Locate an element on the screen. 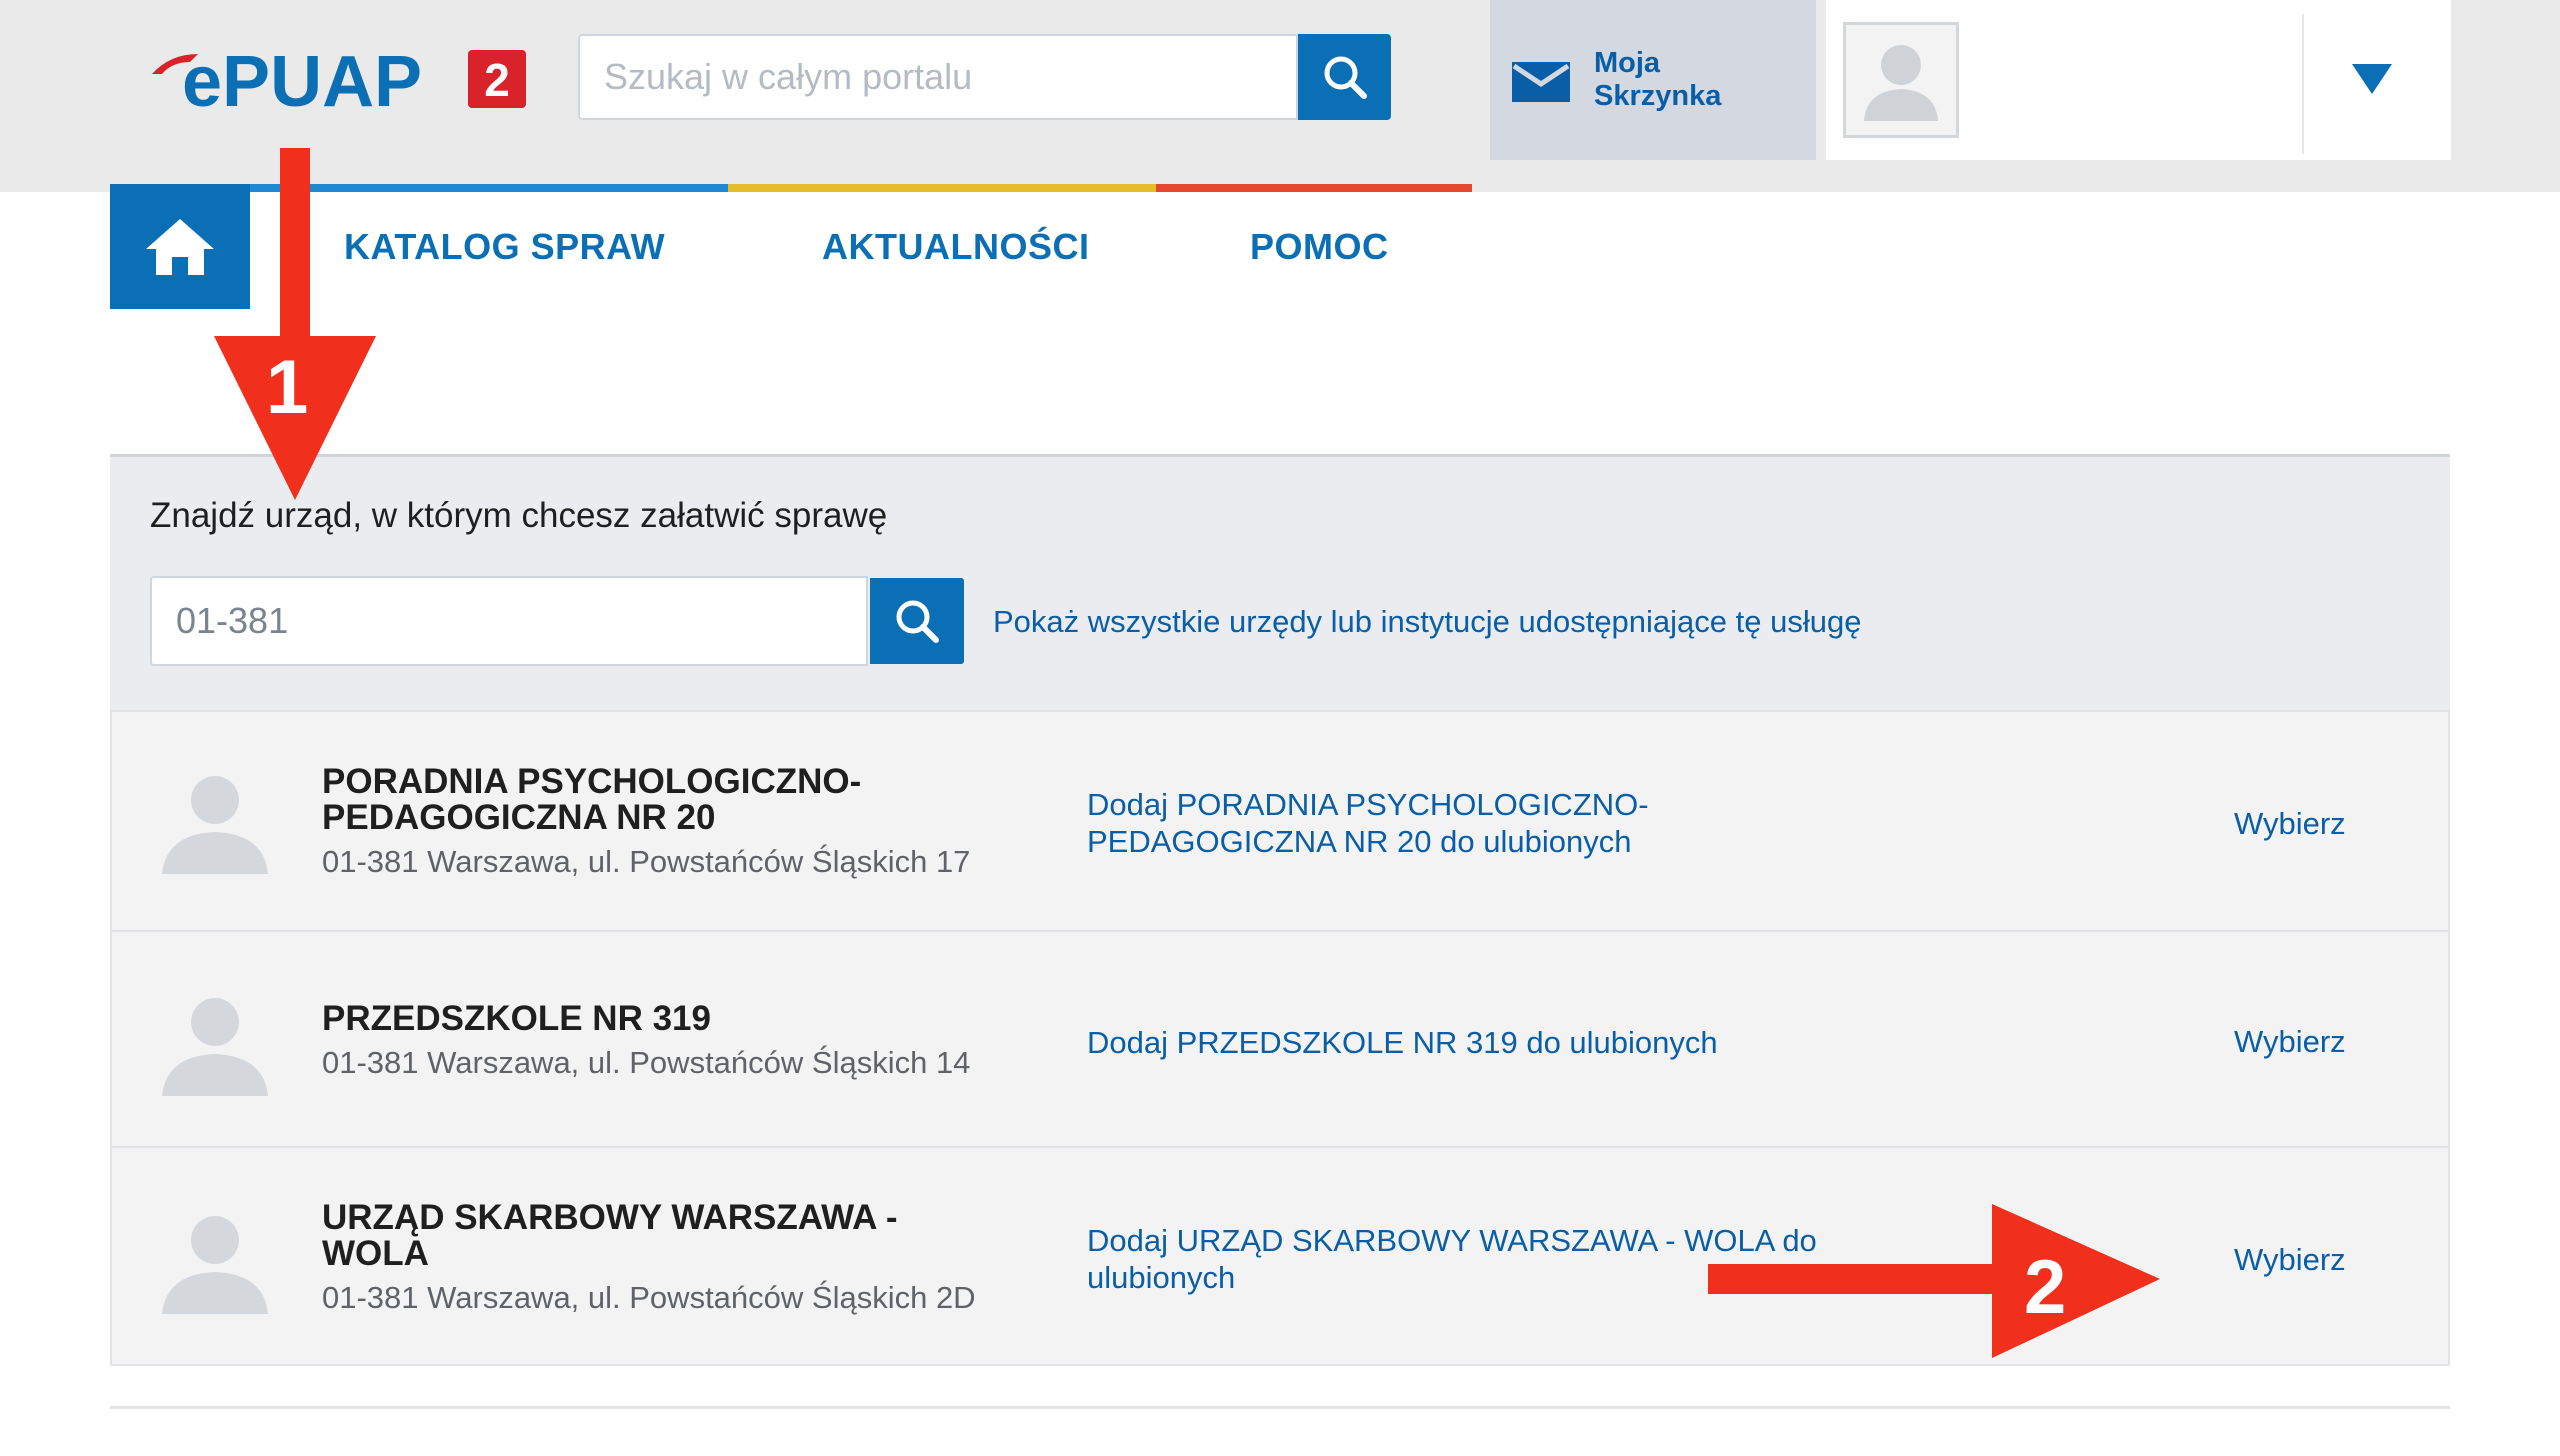  mailbox-label: Moja Skrzynka is located at coordinates (1657, 80).